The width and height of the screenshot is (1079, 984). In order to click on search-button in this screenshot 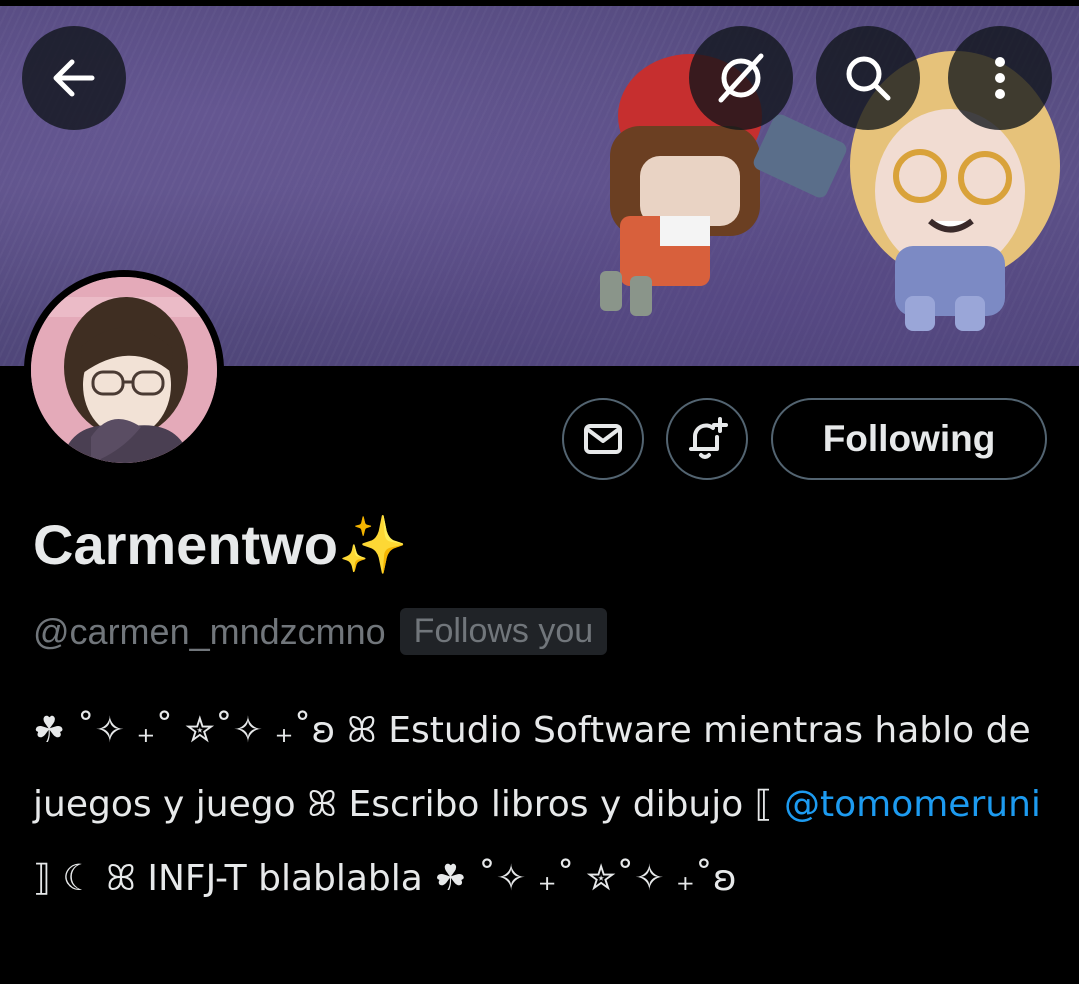, I will do `click(868, 78)`.